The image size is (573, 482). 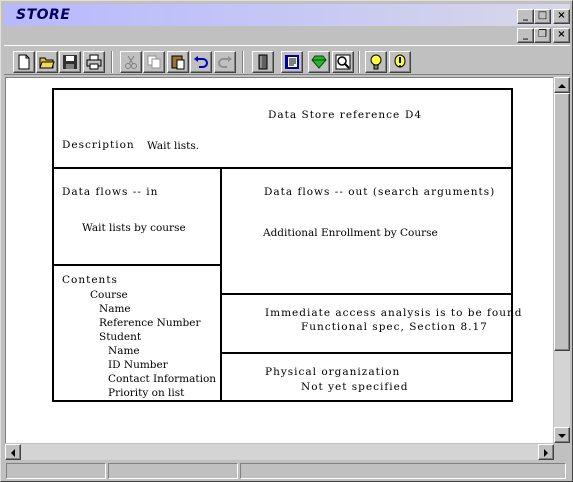 I want to click on flows-in-value: Wait lists by course, so click(x=134, y=228).